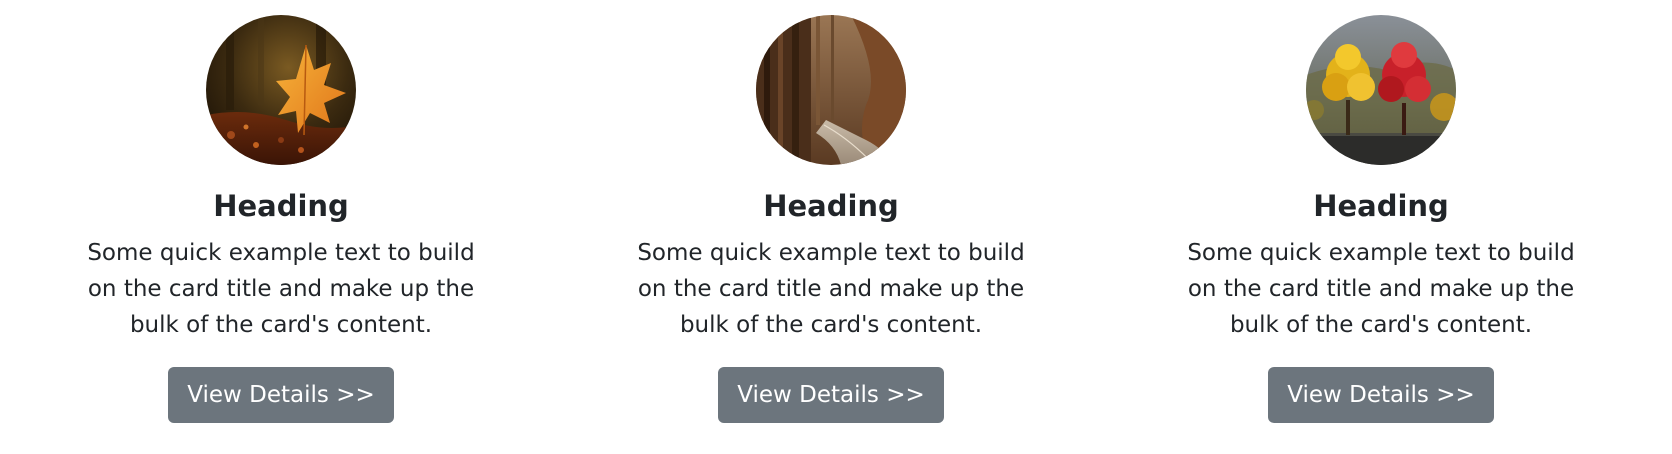  I want to click on autumn-trees-image, so click(1381, 90).